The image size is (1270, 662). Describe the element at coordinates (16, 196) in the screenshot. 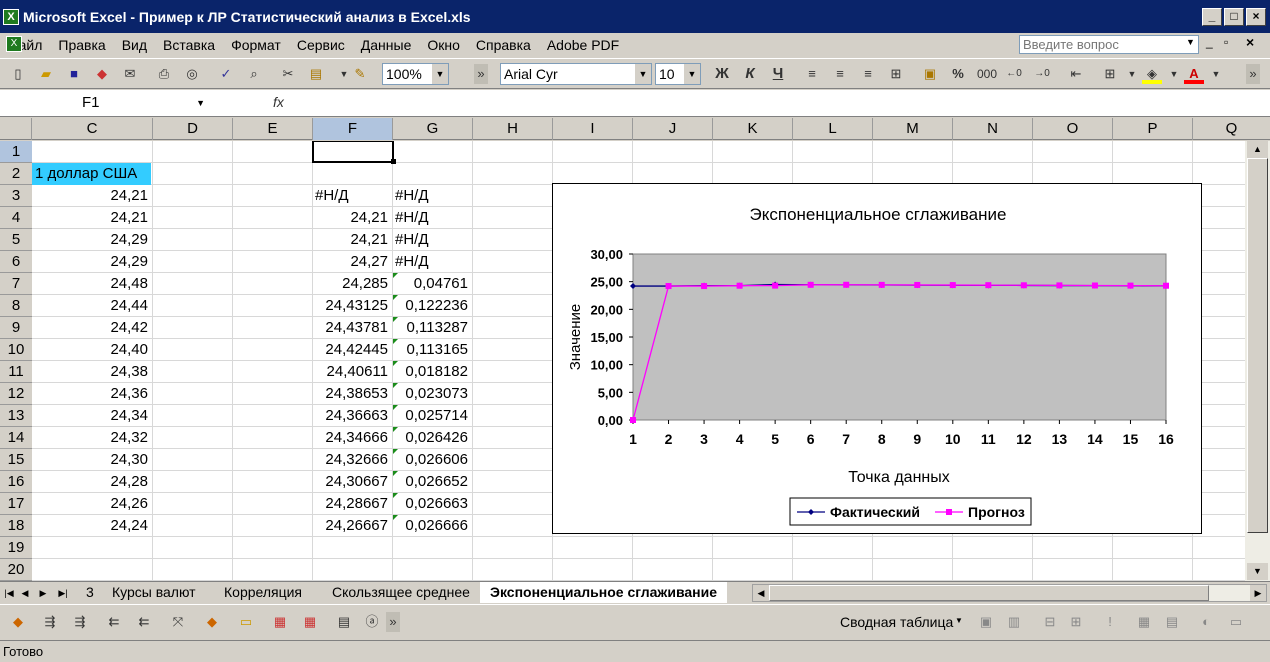

I see `row-header-3: 3` at that location.